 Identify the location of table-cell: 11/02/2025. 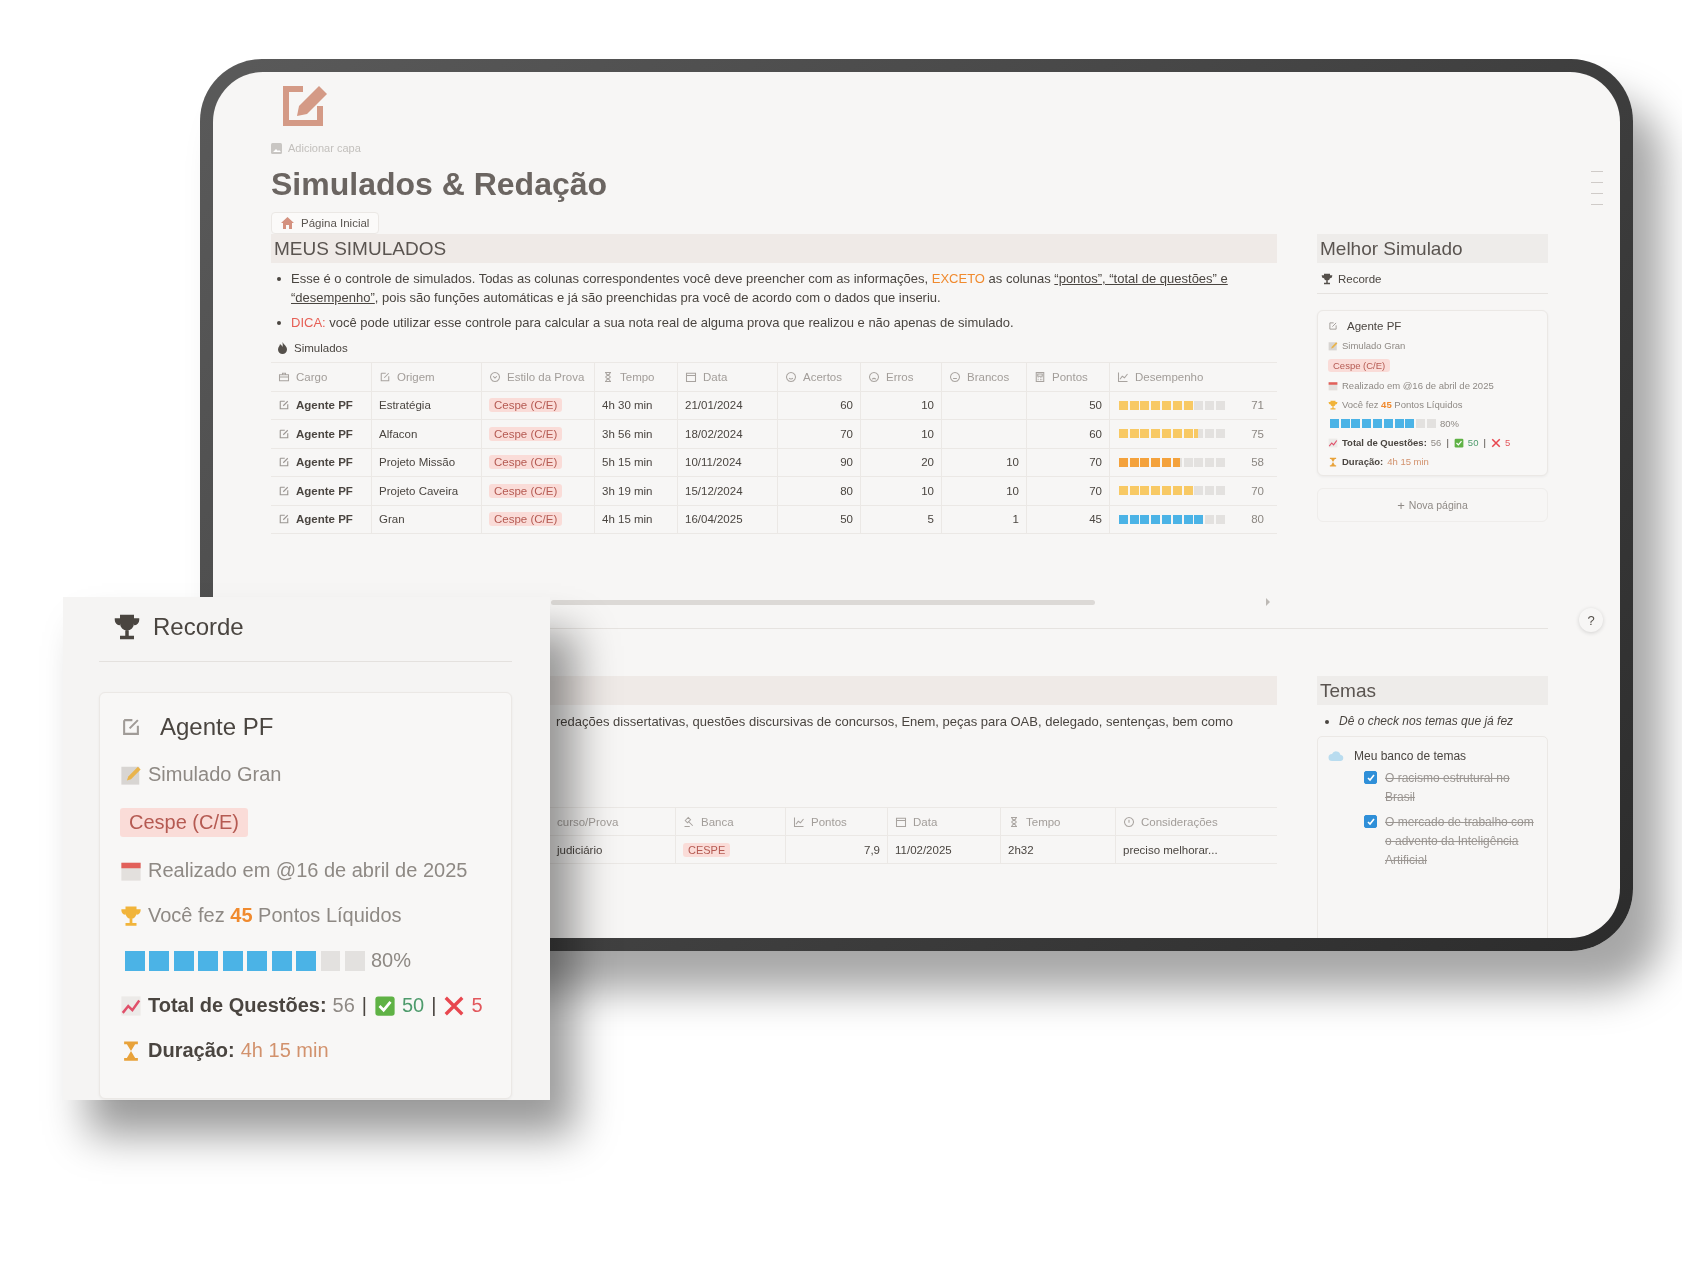
(944, 849).